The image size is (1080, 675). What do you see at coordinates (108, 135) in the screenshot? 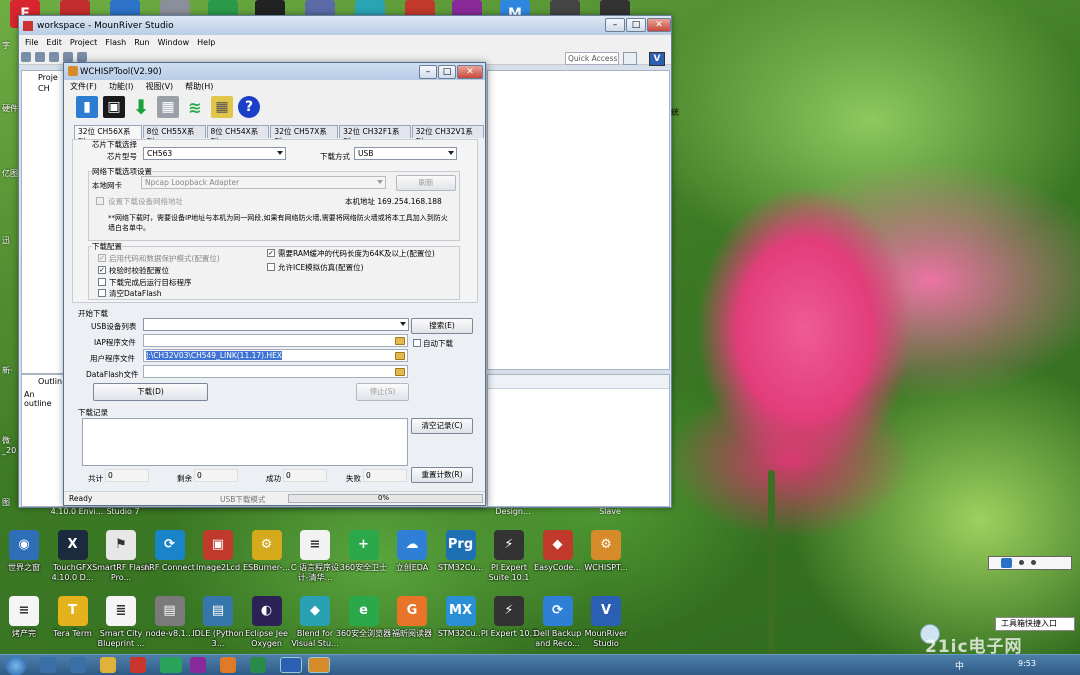
I see `tab-ch56x: 32位 CH56X系列` at bounding box center [108, 135].